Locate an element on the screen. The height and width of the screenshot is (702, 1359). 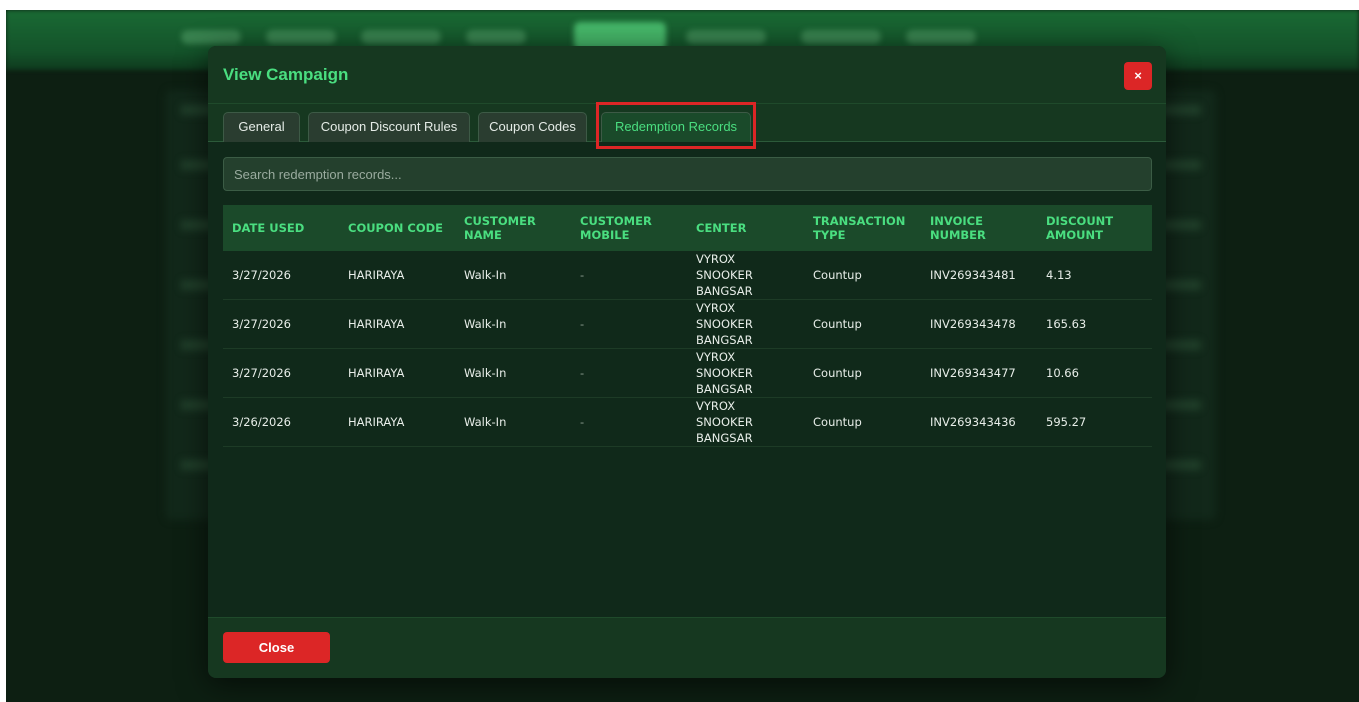
tab-coupon-codes: Coupon Codes is located at coordinates (532, 127).